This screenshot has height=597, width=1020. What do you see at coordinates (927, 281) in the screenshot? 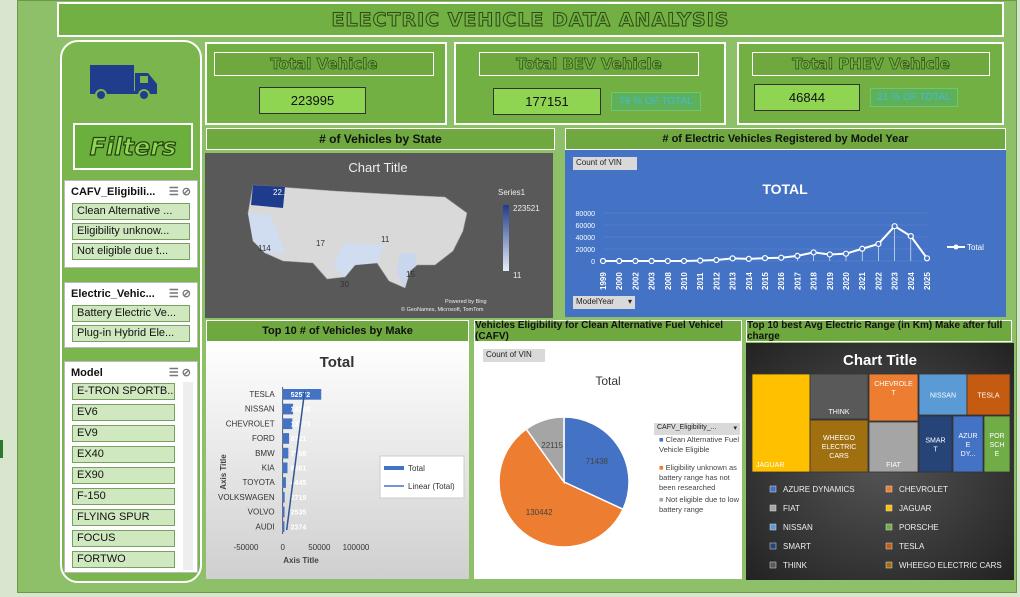
I see `x-tick-label: 2025` at bounding box center [927, 281].